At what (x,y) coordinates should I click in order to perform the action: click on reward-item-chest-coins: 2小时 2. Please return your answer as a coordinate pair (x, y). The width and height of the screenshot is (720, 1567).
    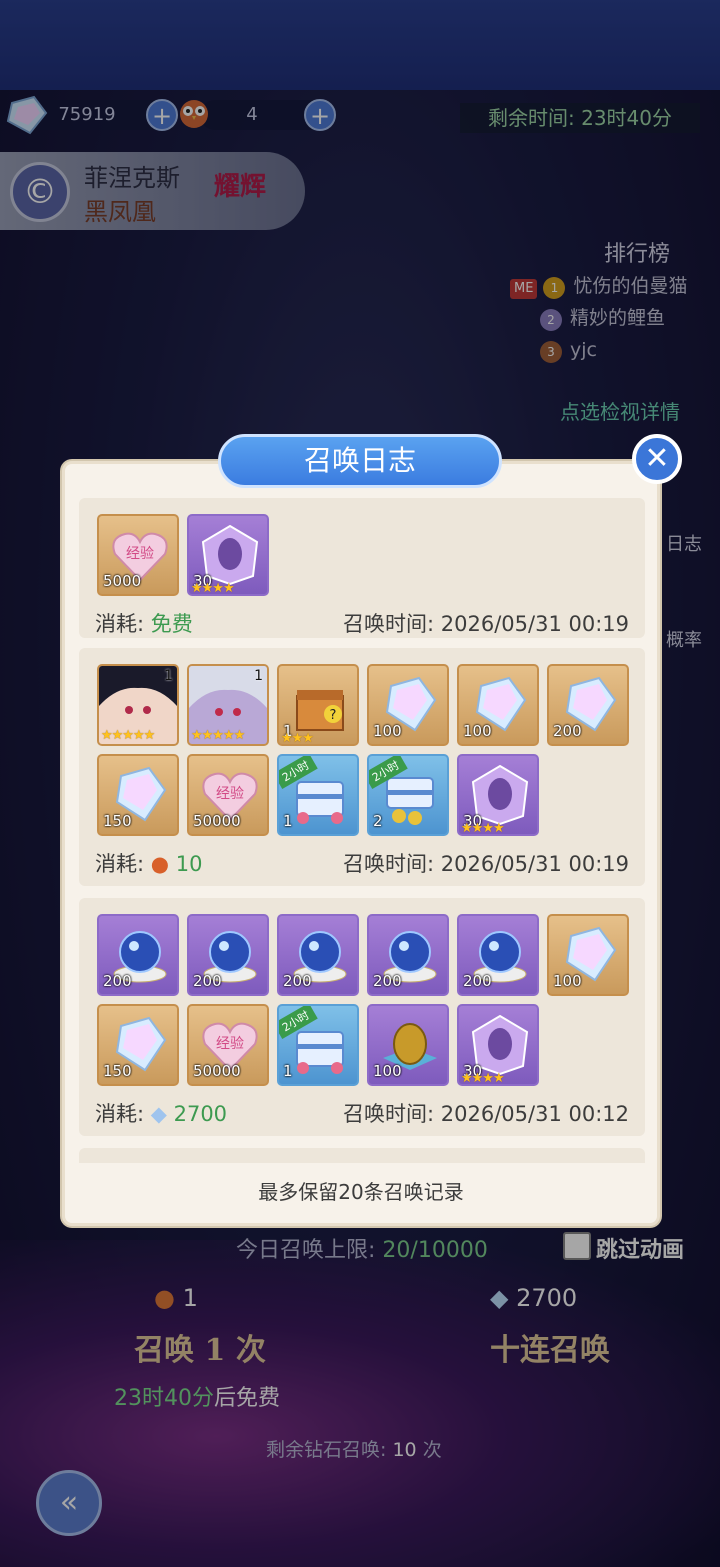
    Looking at the image, I should click on (408, 795).